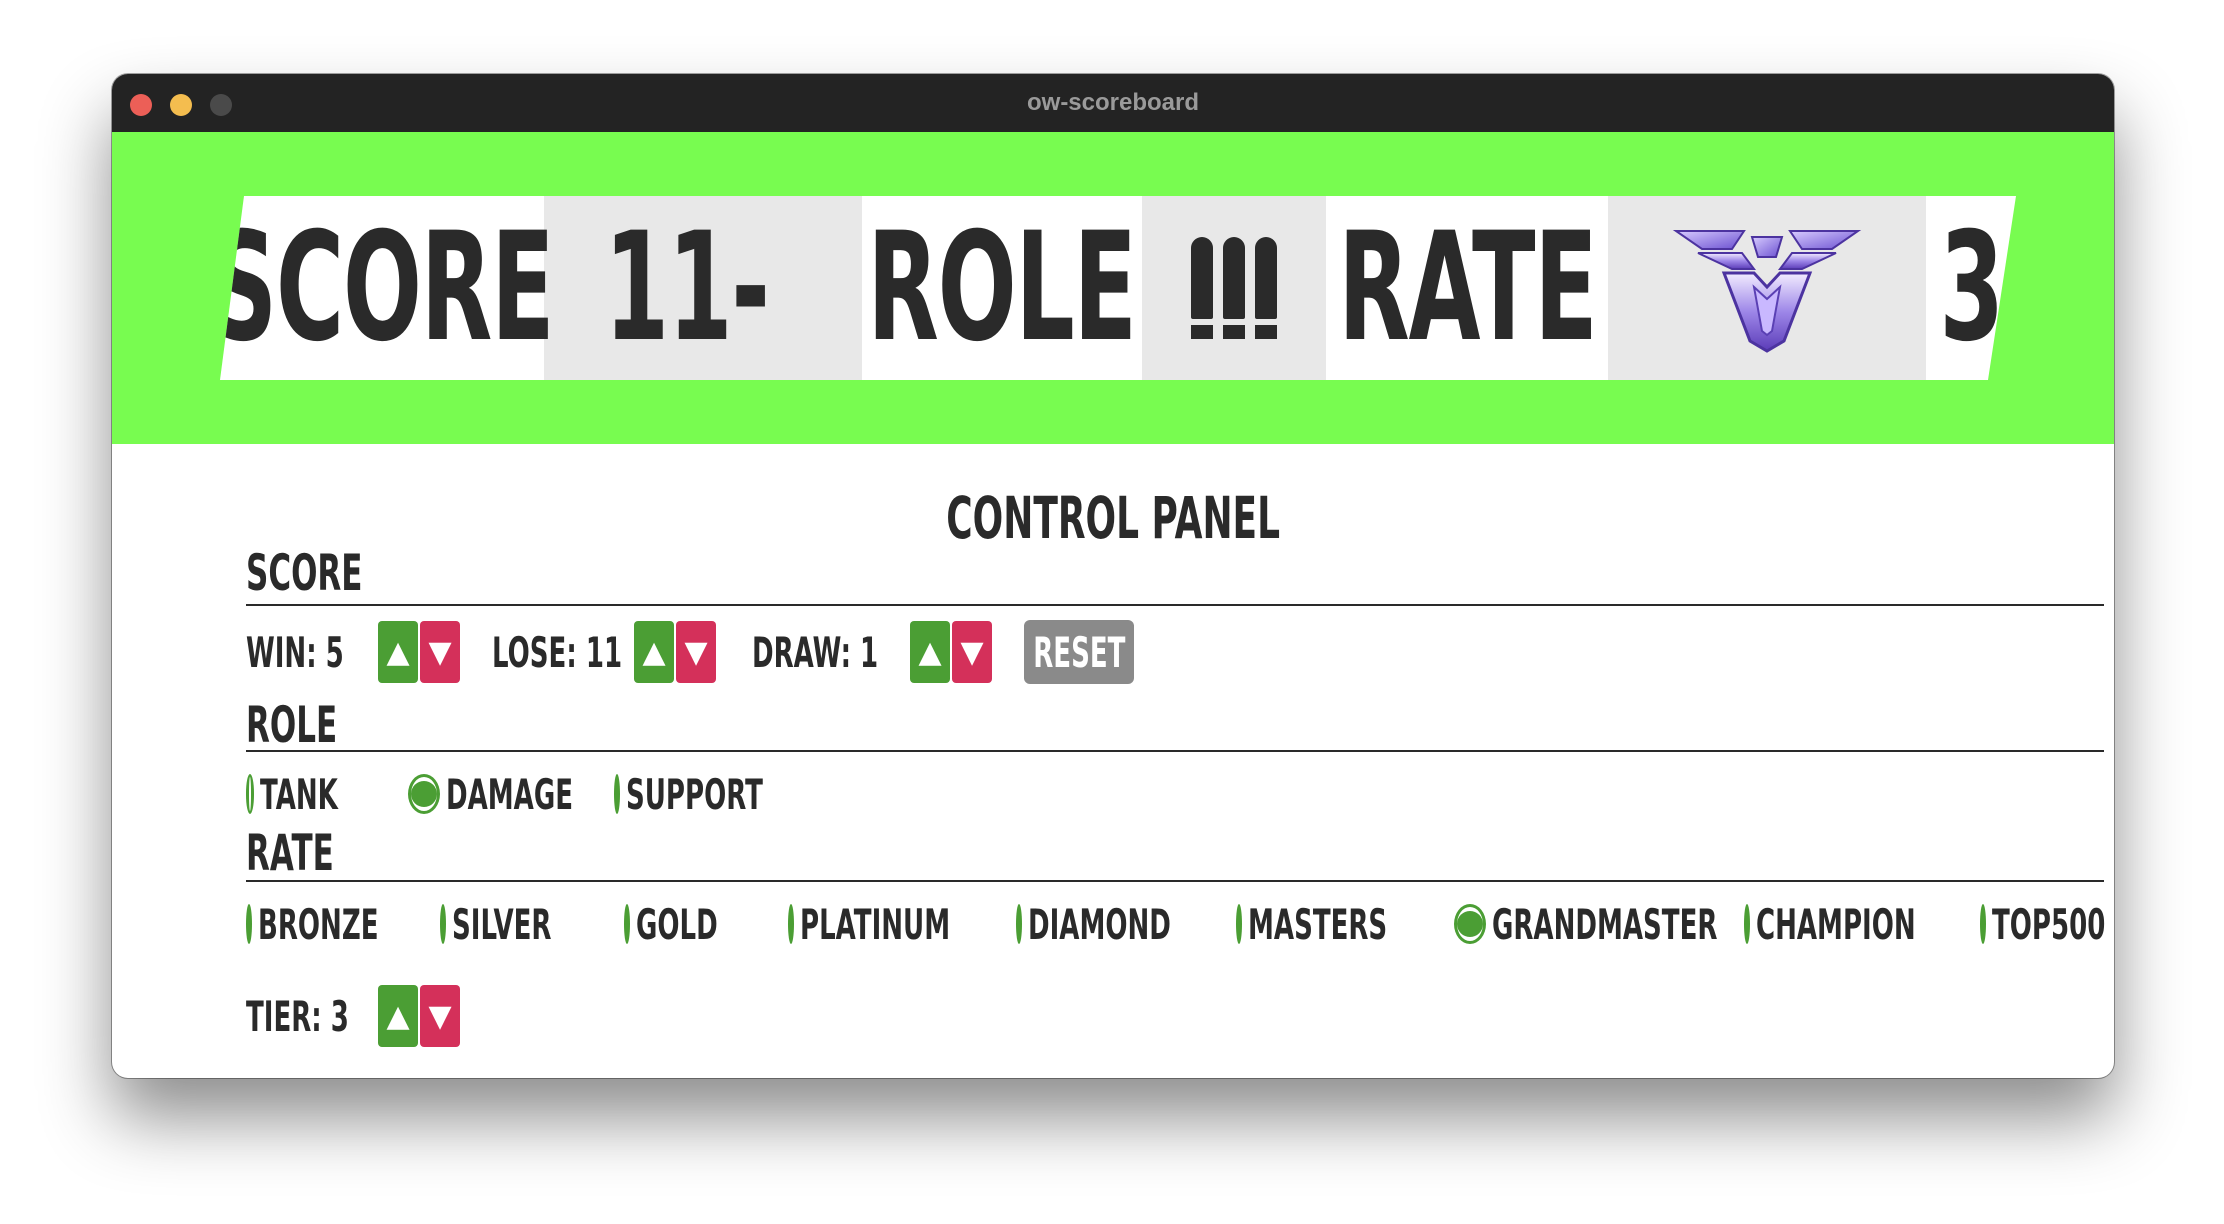 This screenshot has width=2224, height=1224. What do you see at coordinates (1588, 924) in the screenshot?
I see `rate-option-grandmaster: GRANDMASTER` at bounding box center [1588, 924].